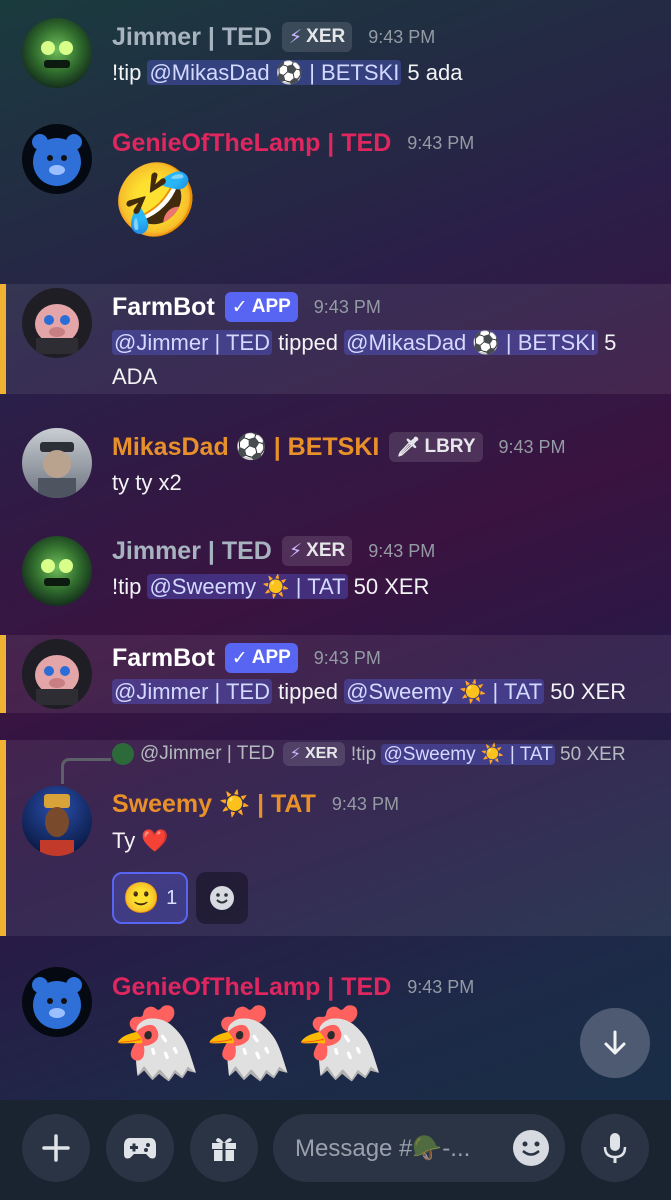 The height and width of the screenshot is (1200, 671). I want to click on avatar-mikasdad, so click(57, 463).